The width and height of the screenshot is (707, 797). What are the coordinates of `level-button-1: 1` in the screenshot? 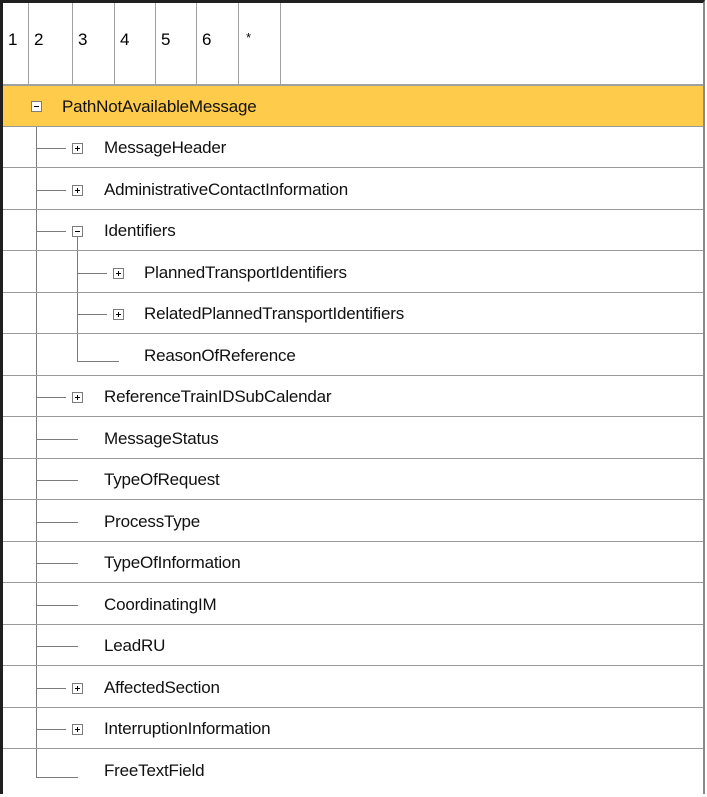 It's located at (16, 43).